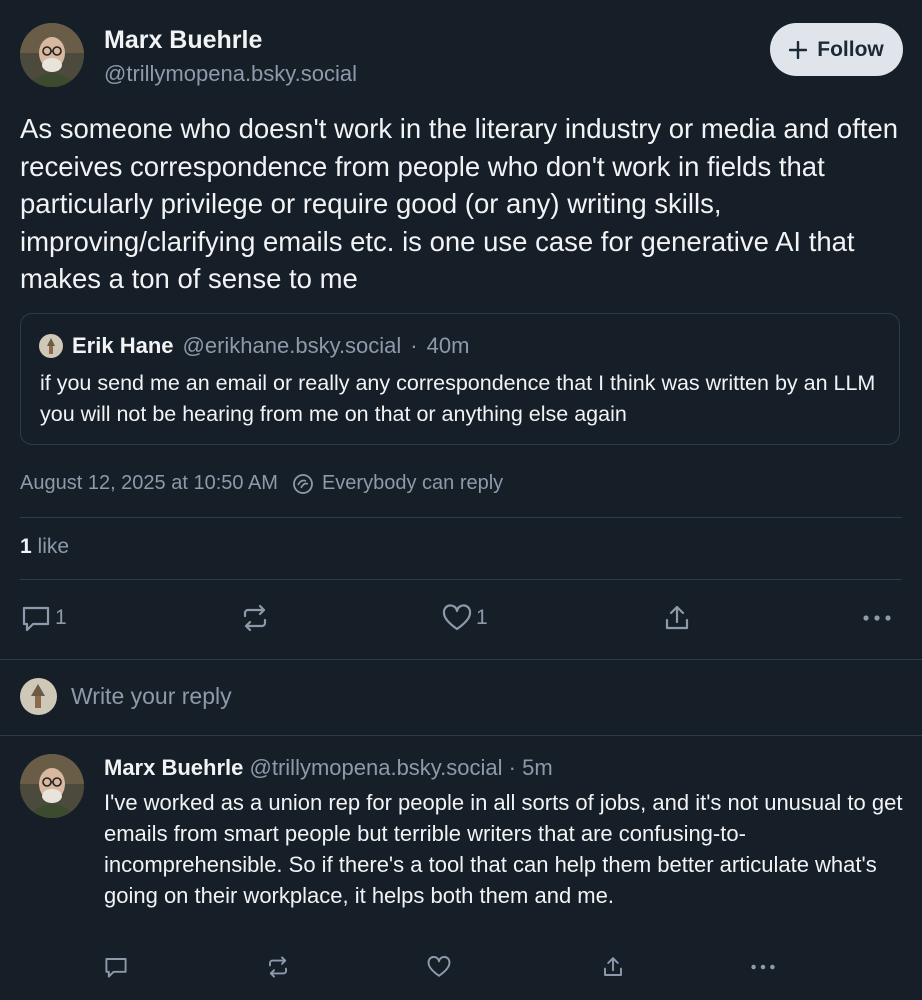 The width and height of the screenshot is (922, 1000). I want to click on repost-button, so click(255, 618).